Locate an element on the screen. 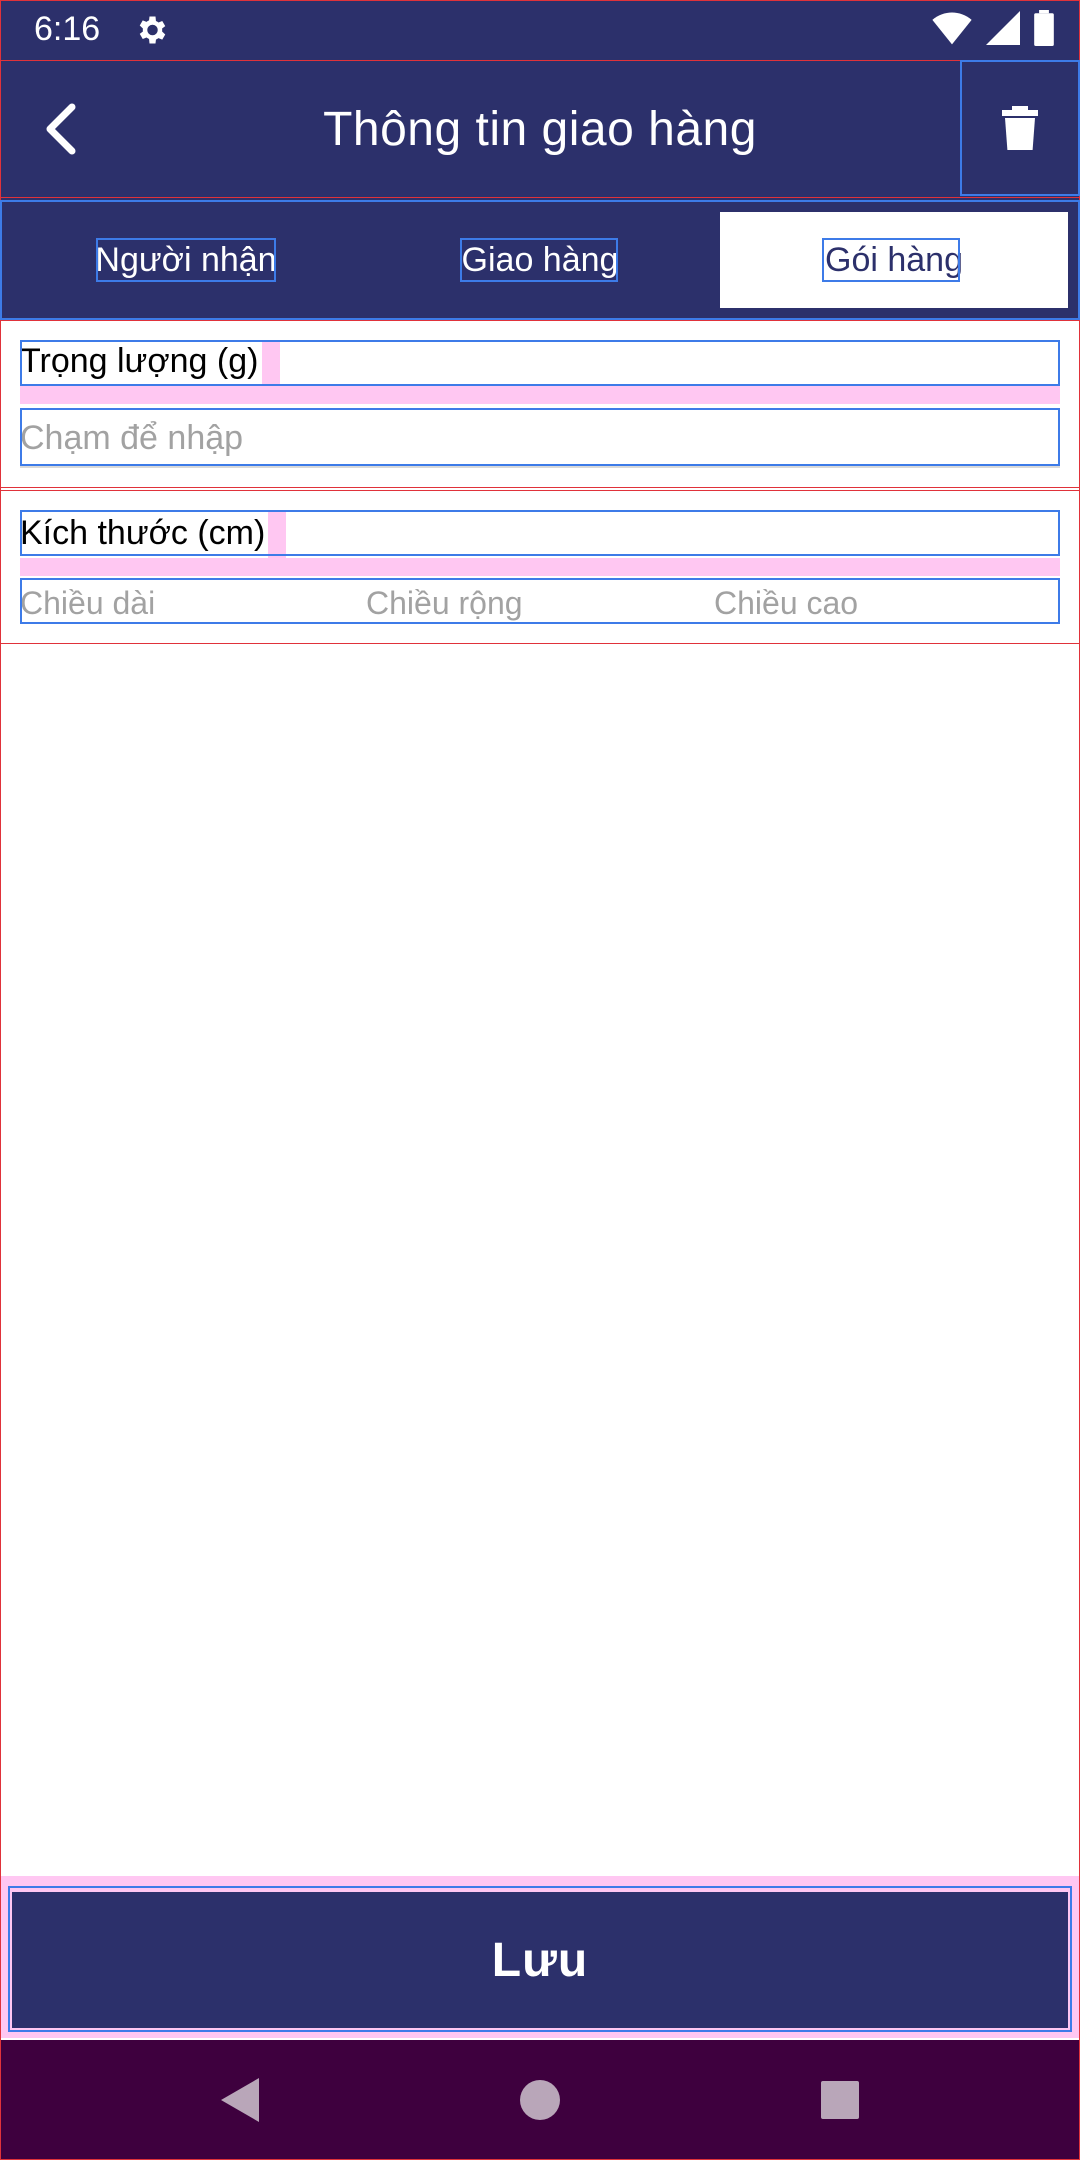 Image resolution: width=1080 pixels, height=2160 pixels. status-time: 6:16 is located at coordinates (67, 29).